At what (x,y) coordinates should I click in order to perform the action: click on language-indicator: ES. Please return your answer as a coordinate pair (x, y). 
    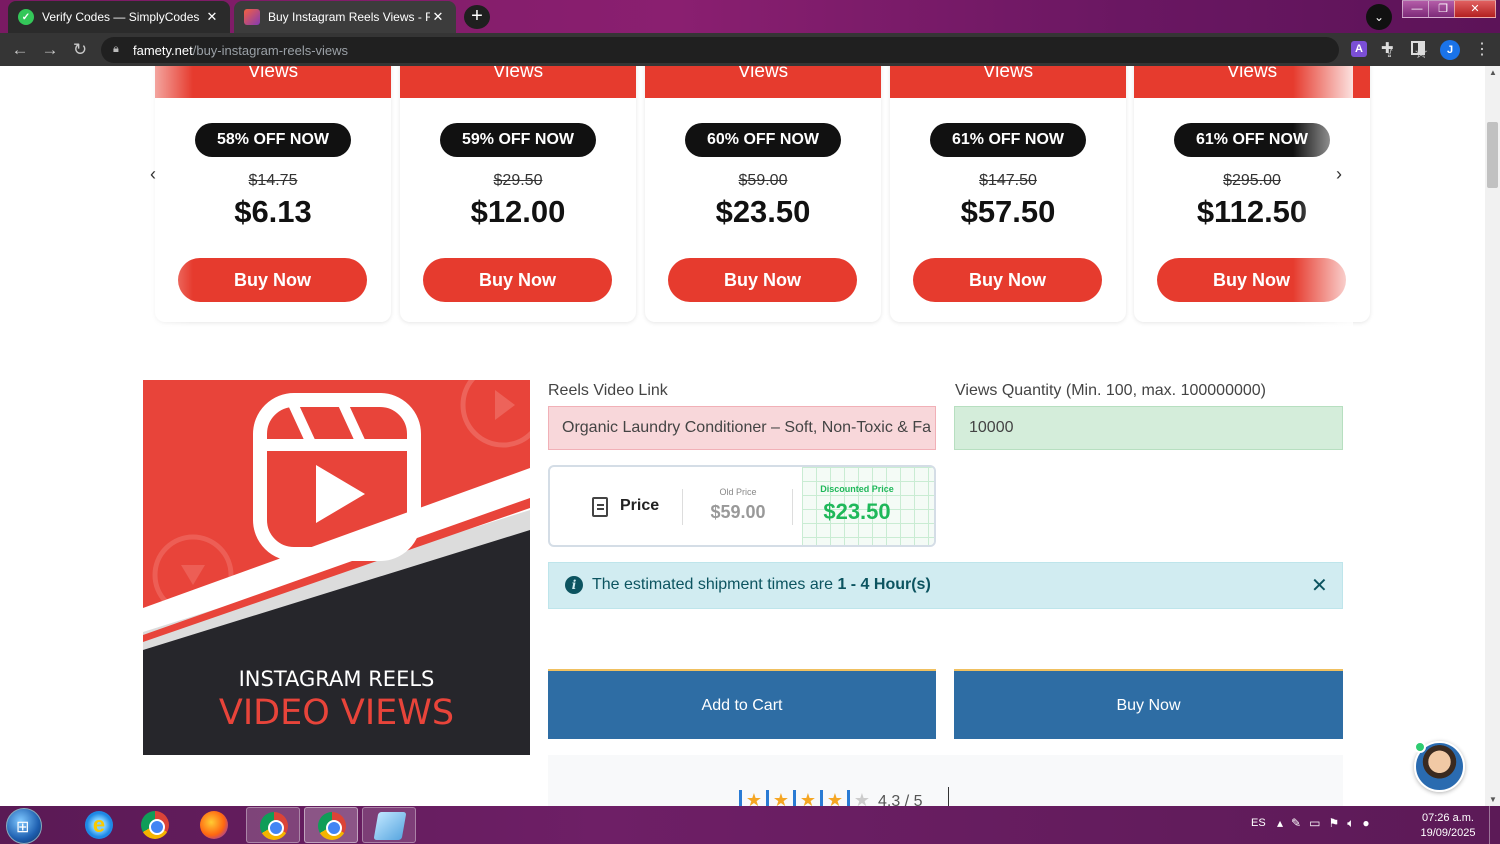
    Looking at the image, I should click on (1258, 823).